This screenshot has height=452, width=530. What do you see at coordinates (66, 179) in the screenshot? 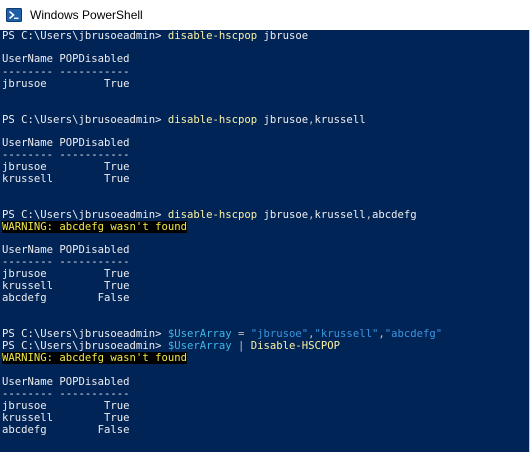
I see `table-row: krussell True` at bounding box center [66, 179].